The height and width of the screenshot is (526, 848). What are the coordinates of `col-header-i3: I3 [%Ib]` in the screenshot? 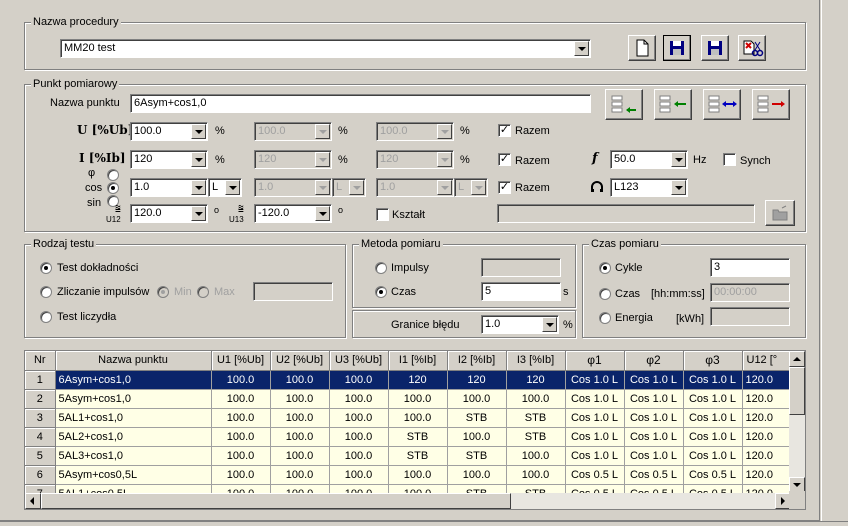 It's located at (536, 361).